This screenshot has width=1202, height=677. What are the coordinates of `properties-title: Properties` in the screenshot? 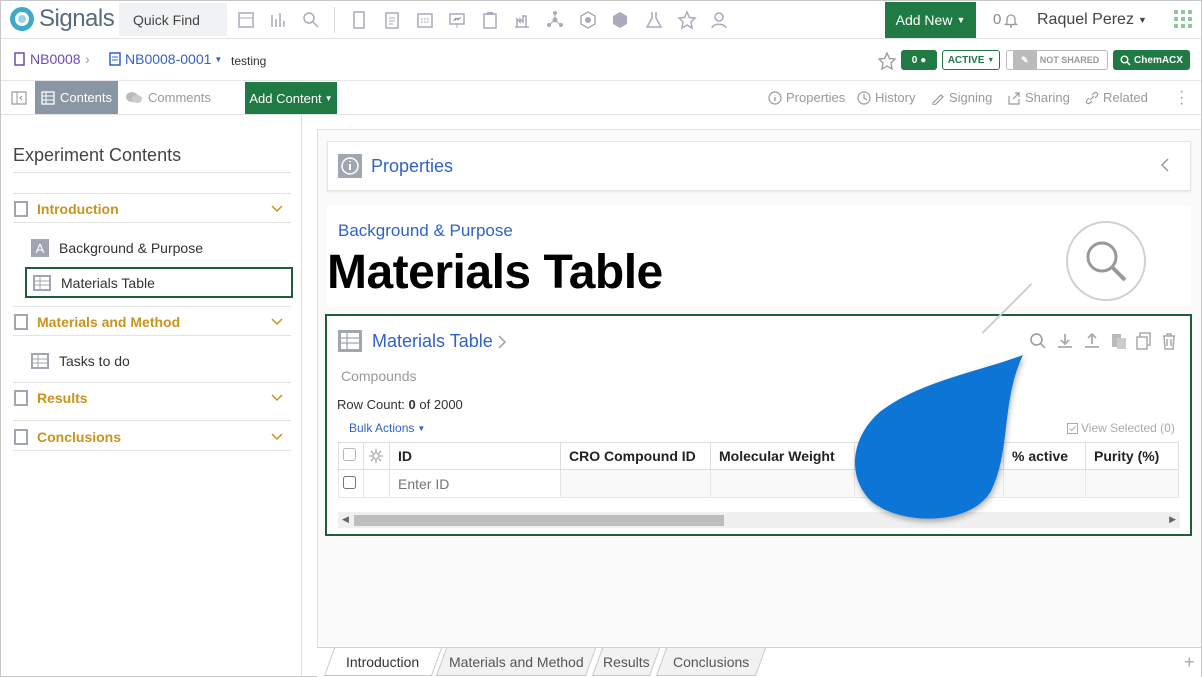 It's located at (412, 166).